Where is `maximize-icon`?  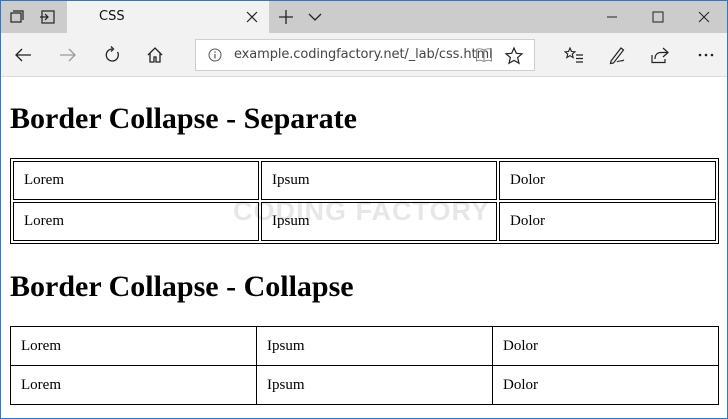 maximize-icon is located at coordinates (658, 17).